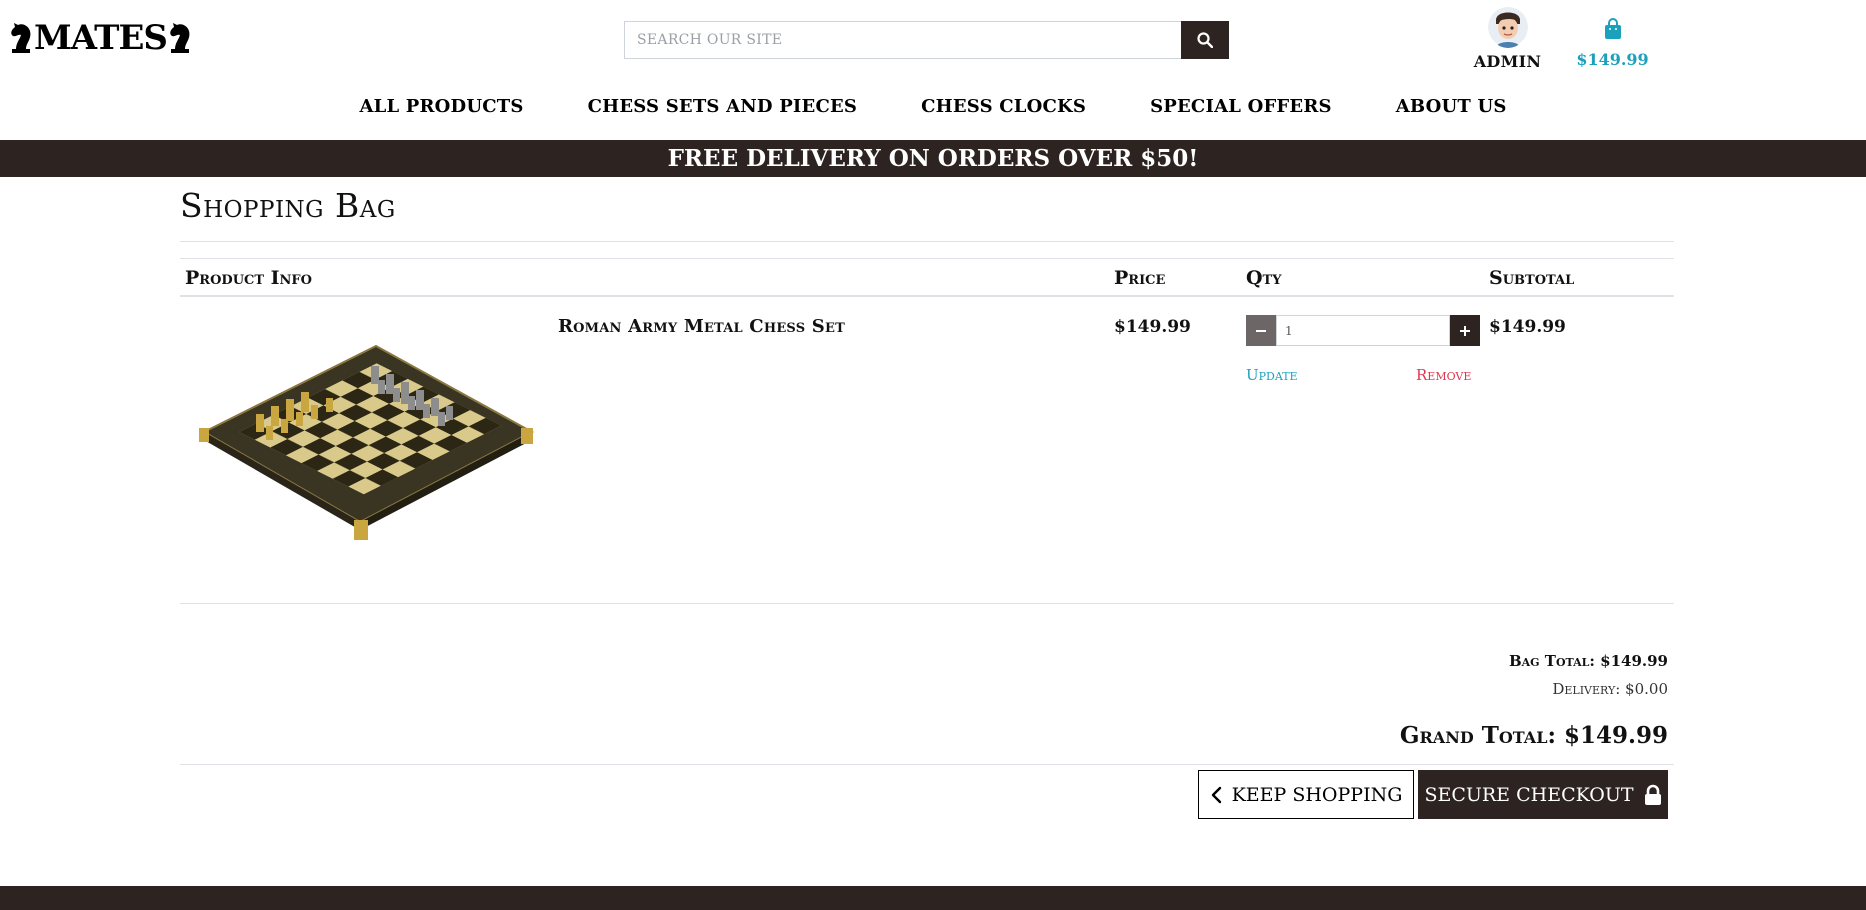  I want to click on account-label: ADMIN, so click(1507, 61).